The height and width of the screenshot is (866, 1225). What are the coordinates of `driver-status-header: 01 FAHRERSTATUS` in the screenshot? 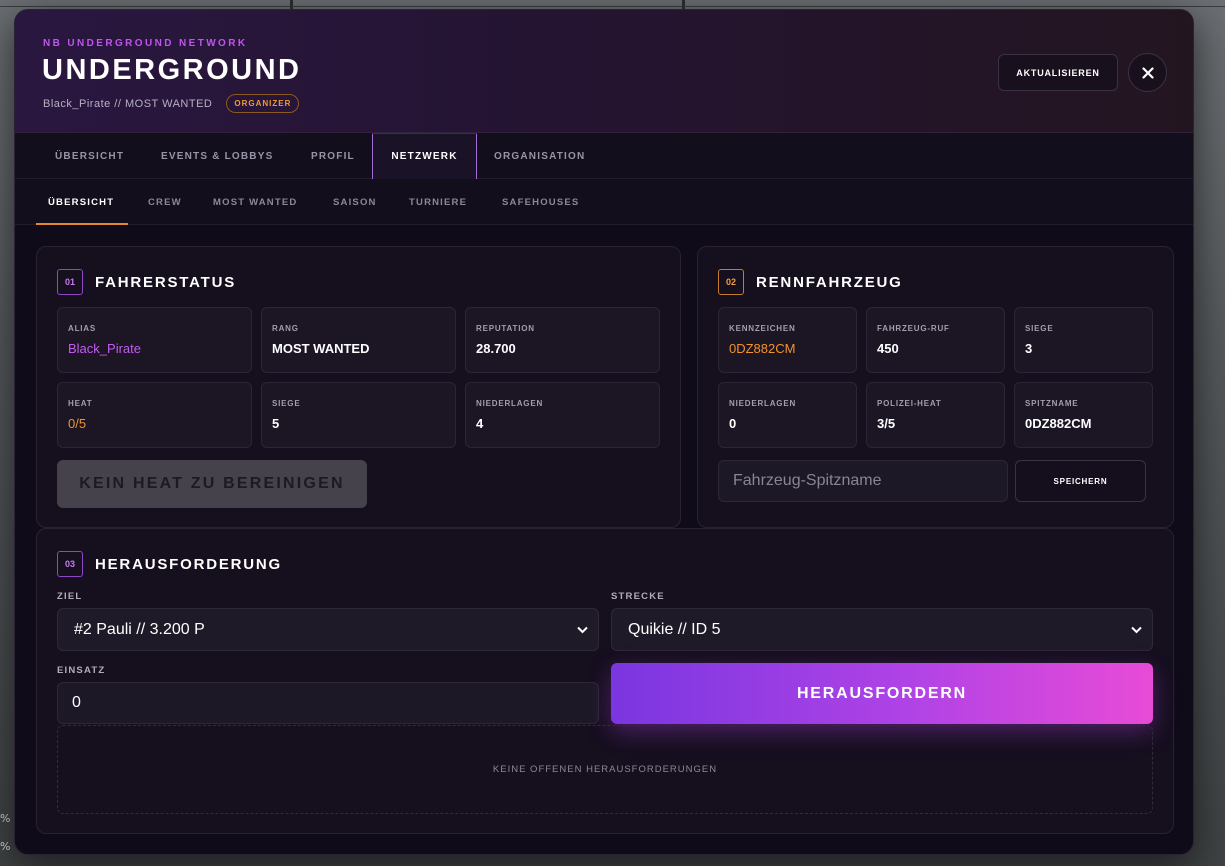 It's located at (146, 282).